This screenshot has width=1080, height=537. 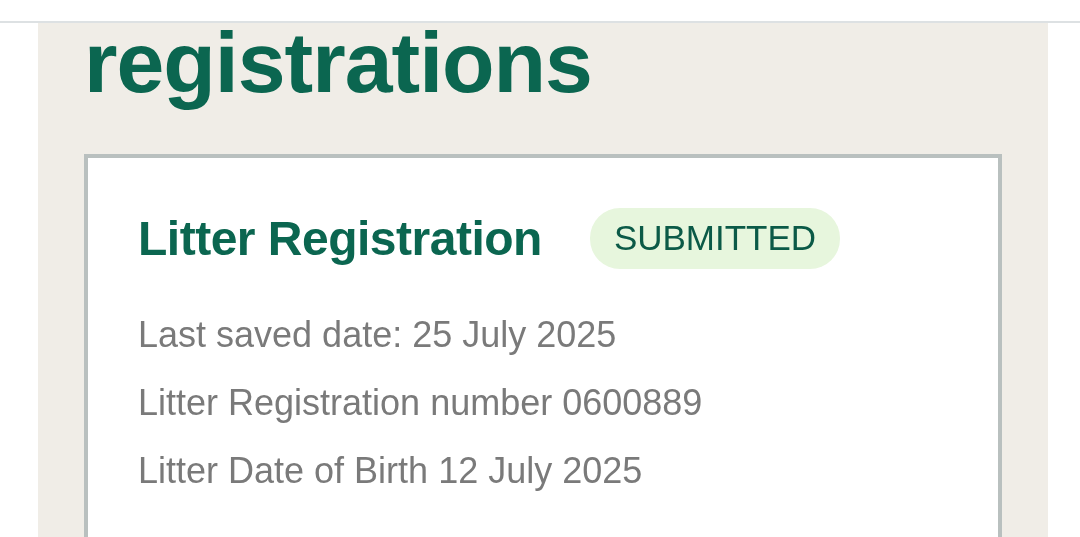 I want to click on card-title: Litter Registration, so click(x=340, y=238).